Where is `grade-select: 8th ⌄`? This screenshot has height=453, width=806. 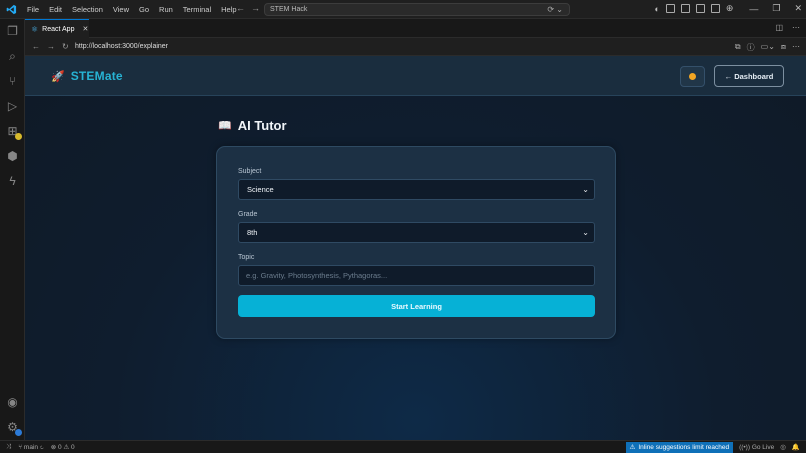 grade-select: 8th ⌄ is located at coordinates (416, 232).